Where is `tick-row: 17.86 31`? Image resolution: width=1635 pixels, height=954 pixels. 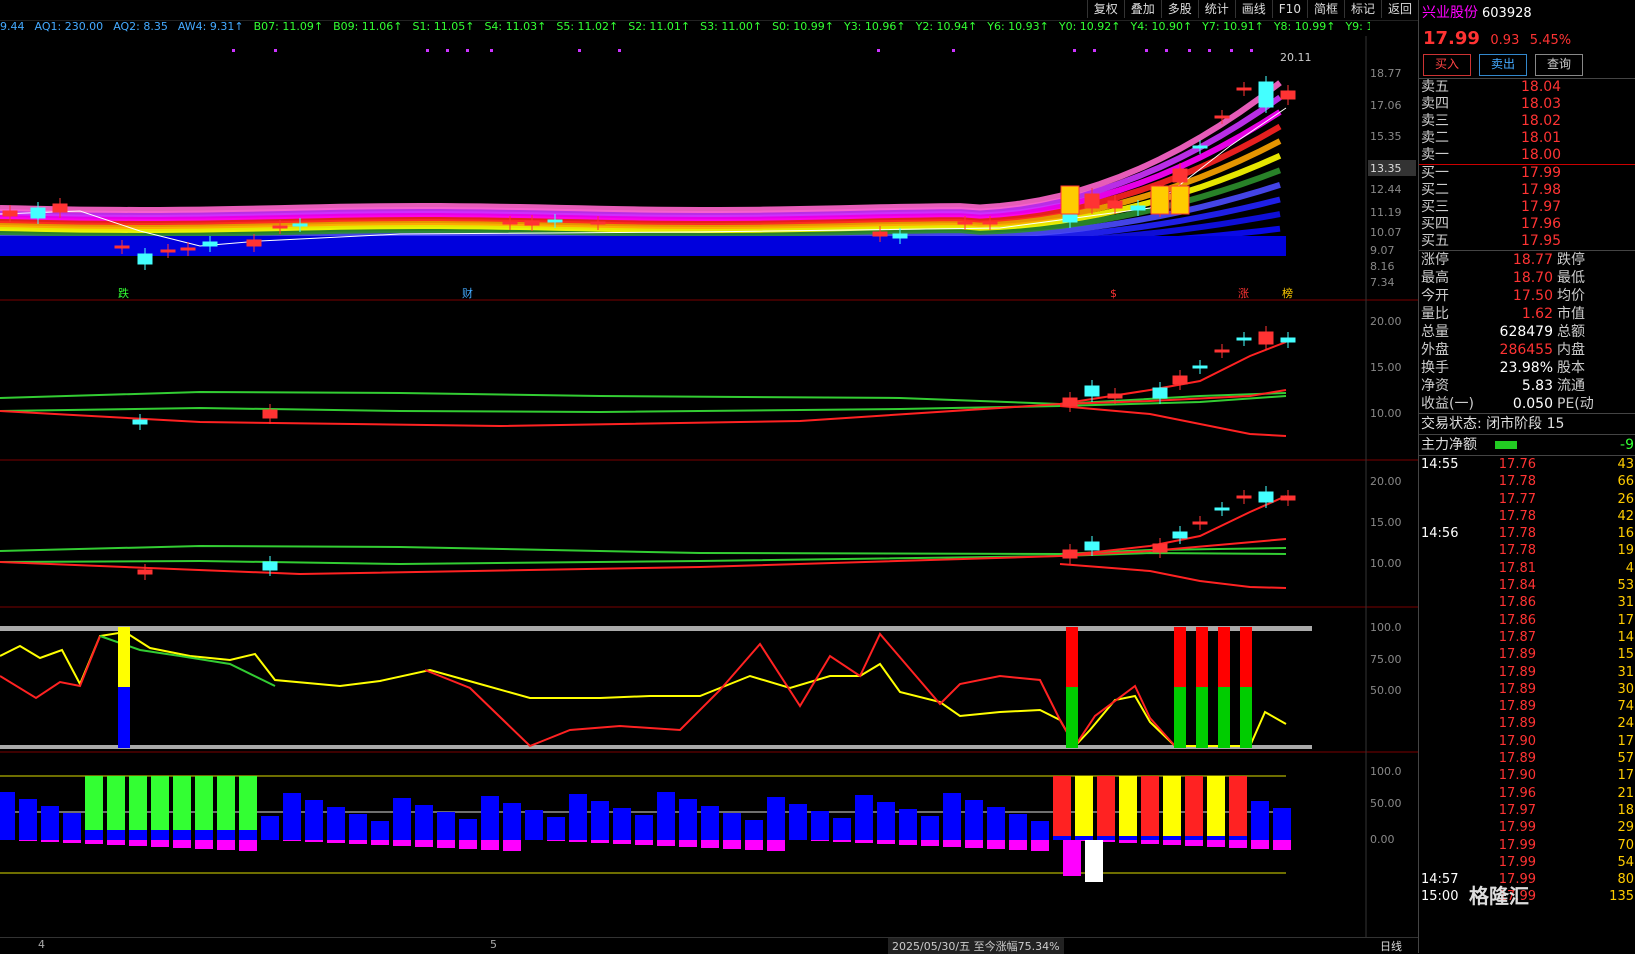 tick-row: 17.86 31 is located at coordinates (1527, 602).